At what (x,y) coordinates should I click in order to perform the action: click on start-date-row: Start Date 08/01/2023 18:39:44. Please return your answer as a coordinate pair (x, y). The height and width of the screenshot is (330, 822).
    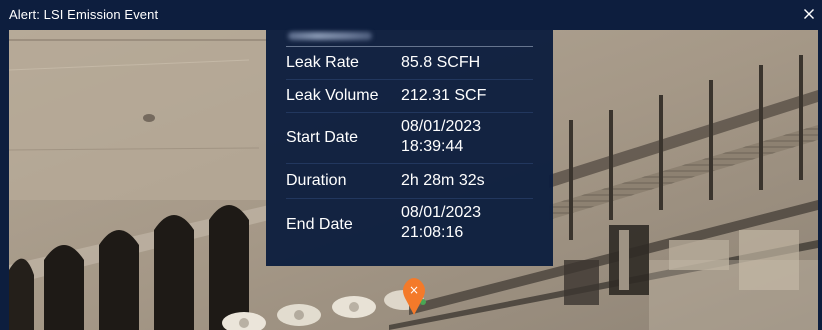
    Looking at the image, I should click on (409, 138).